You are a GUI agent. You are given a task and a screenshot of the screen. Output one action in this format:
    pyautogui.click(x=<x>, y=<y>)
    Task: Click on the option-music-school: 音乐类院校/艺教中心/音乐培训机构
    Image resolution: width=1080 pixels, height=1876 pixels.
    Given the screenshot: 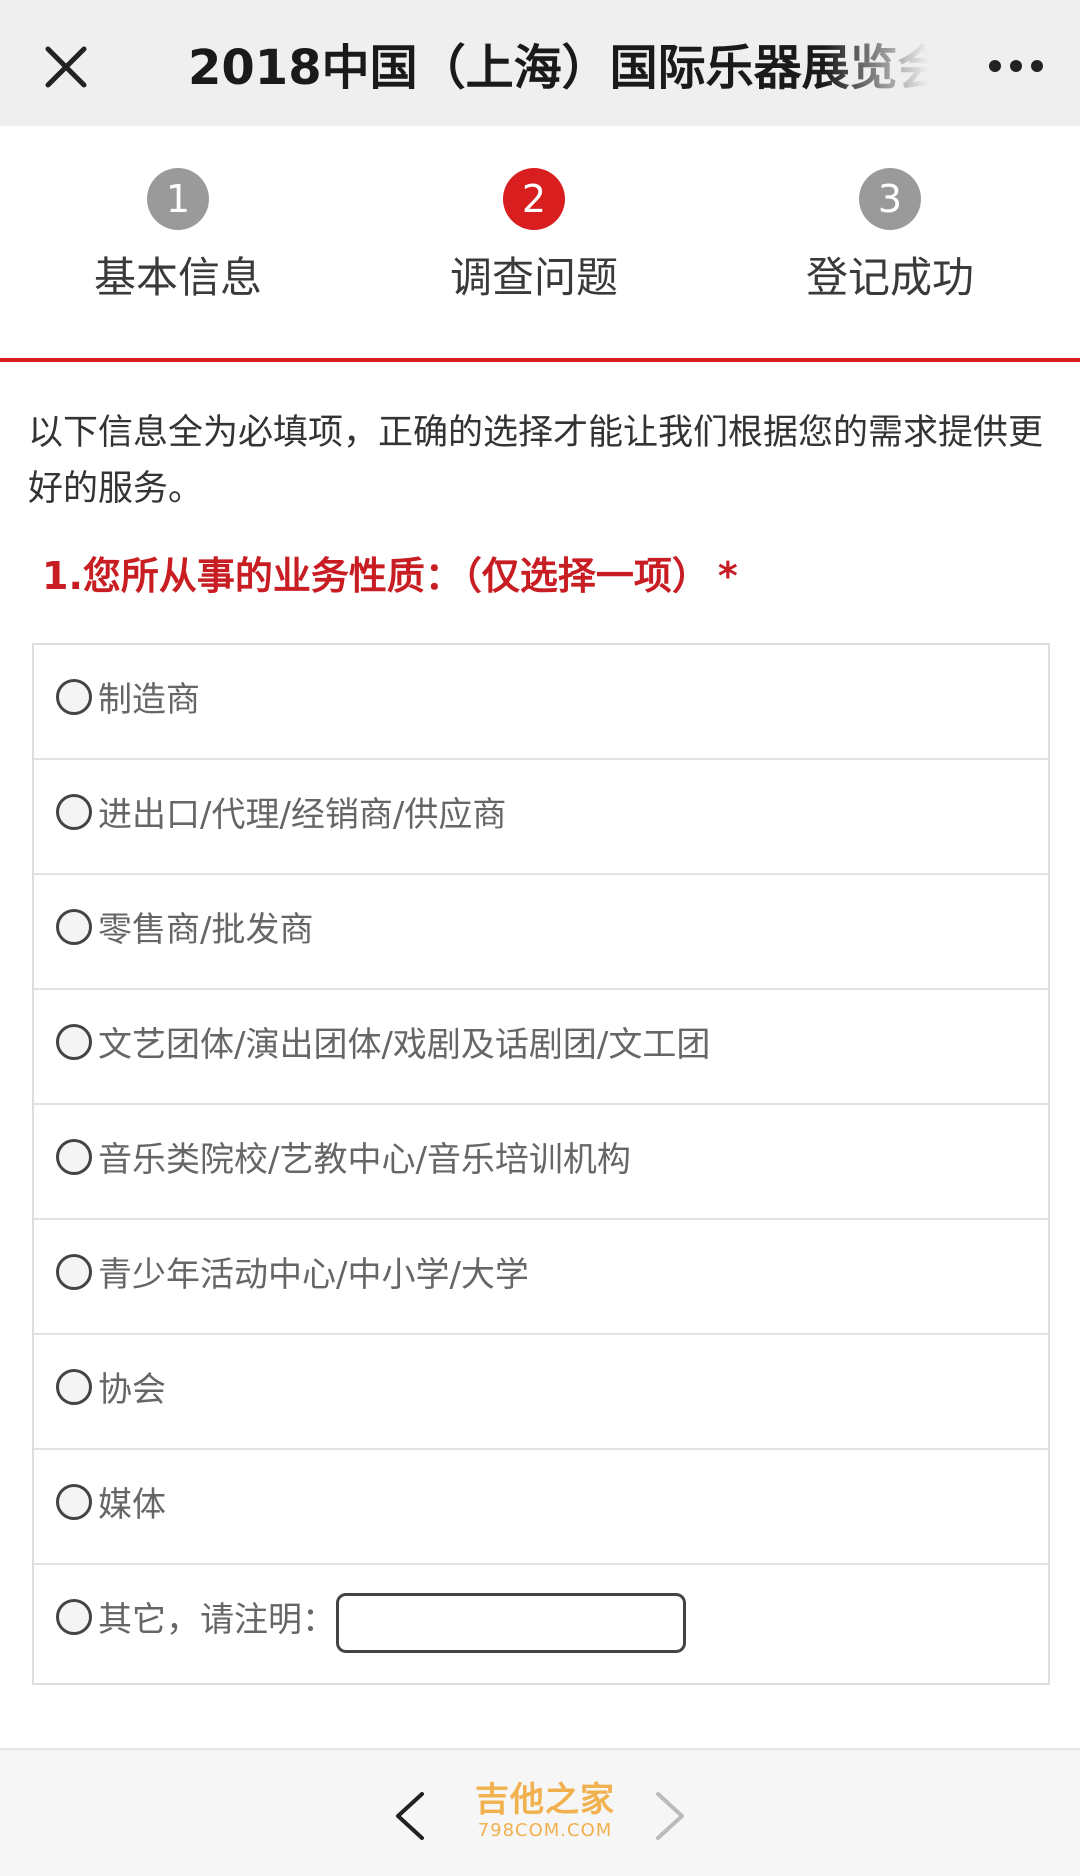 What is the action you would take?
    pyautogui.click(x=541, y=1162)
    